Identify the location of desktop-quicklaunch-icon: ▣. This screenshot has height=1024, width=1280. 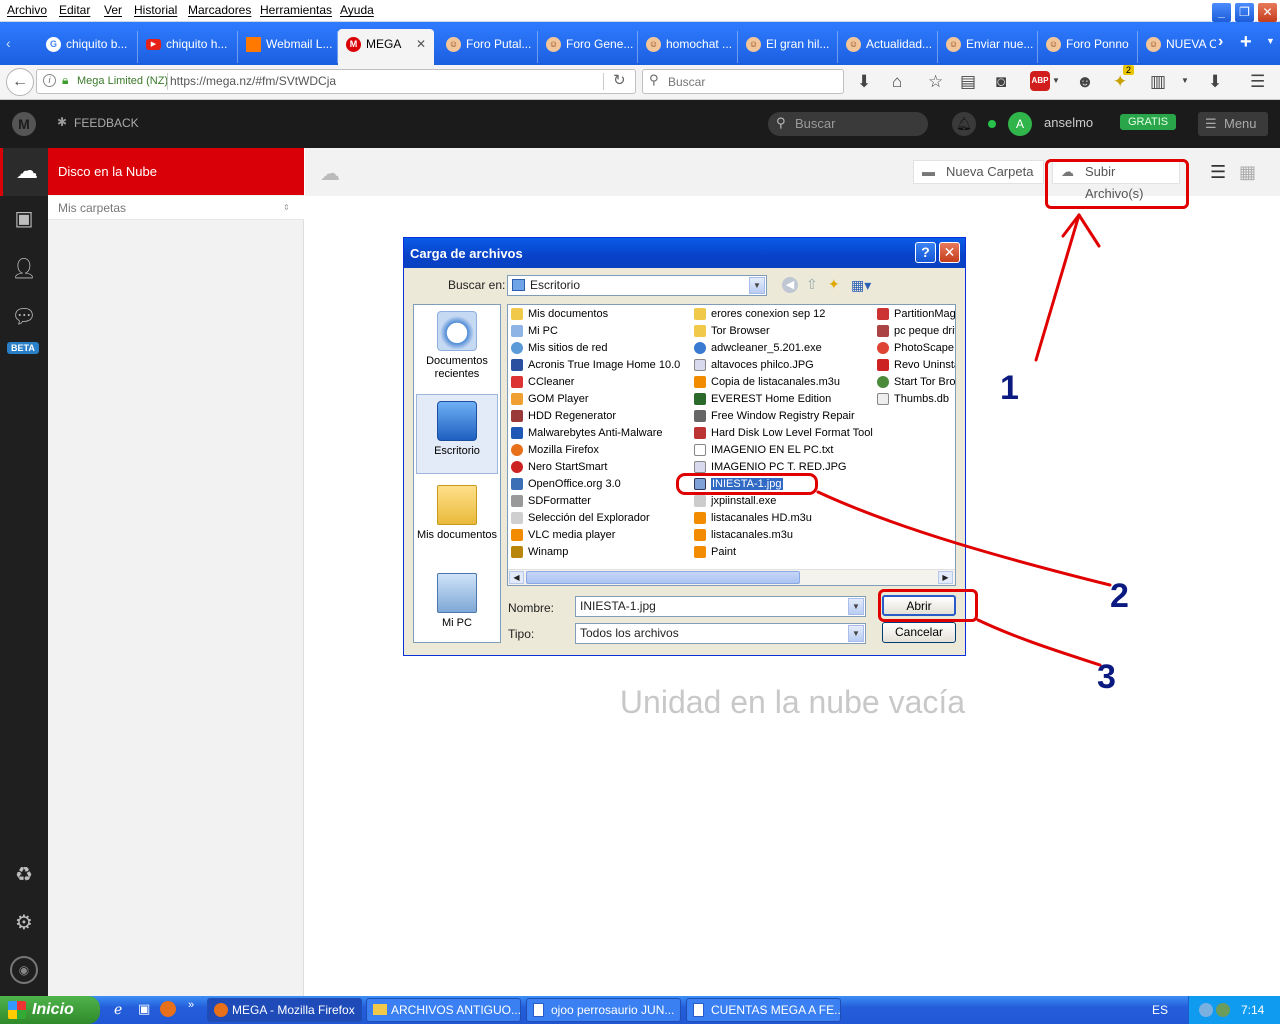
(144, 1009).